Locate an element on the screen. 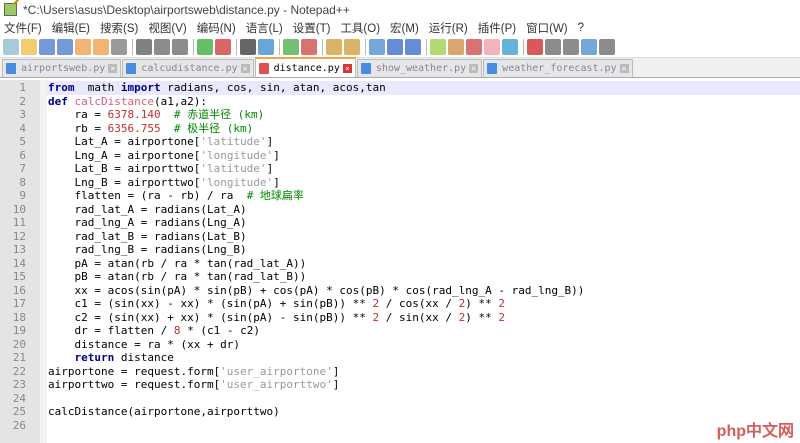 The image size is (800, 443). menu-item: 设置(T) is located at coordinates (312, 28).